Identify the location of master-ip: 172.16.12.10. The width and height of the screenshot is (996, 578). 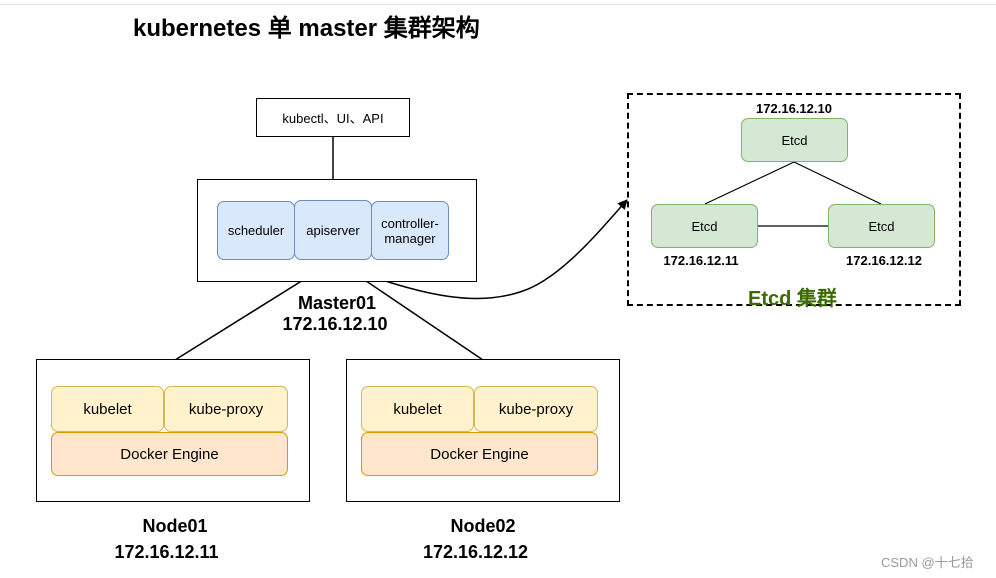
(335, 324).